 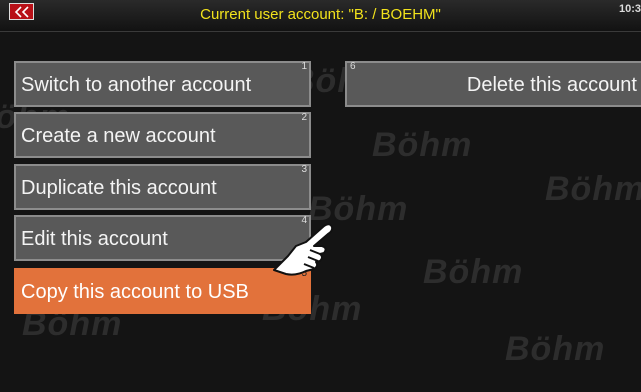 I want to click on button-label: Edit this account, so click(x=94, y=239).